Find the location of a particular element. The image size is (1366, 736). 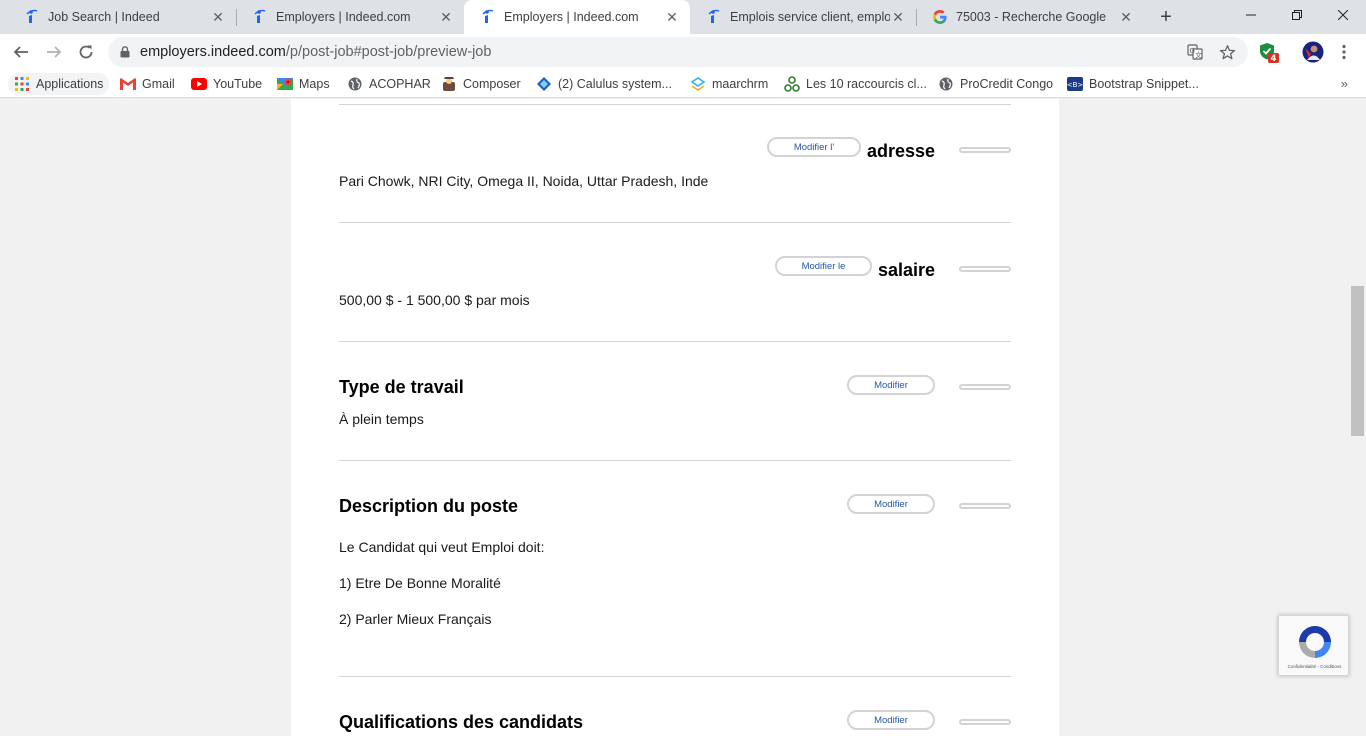

recaptcha-badge: Confidentialité - Conditions is located at coordinates (1313, 645).